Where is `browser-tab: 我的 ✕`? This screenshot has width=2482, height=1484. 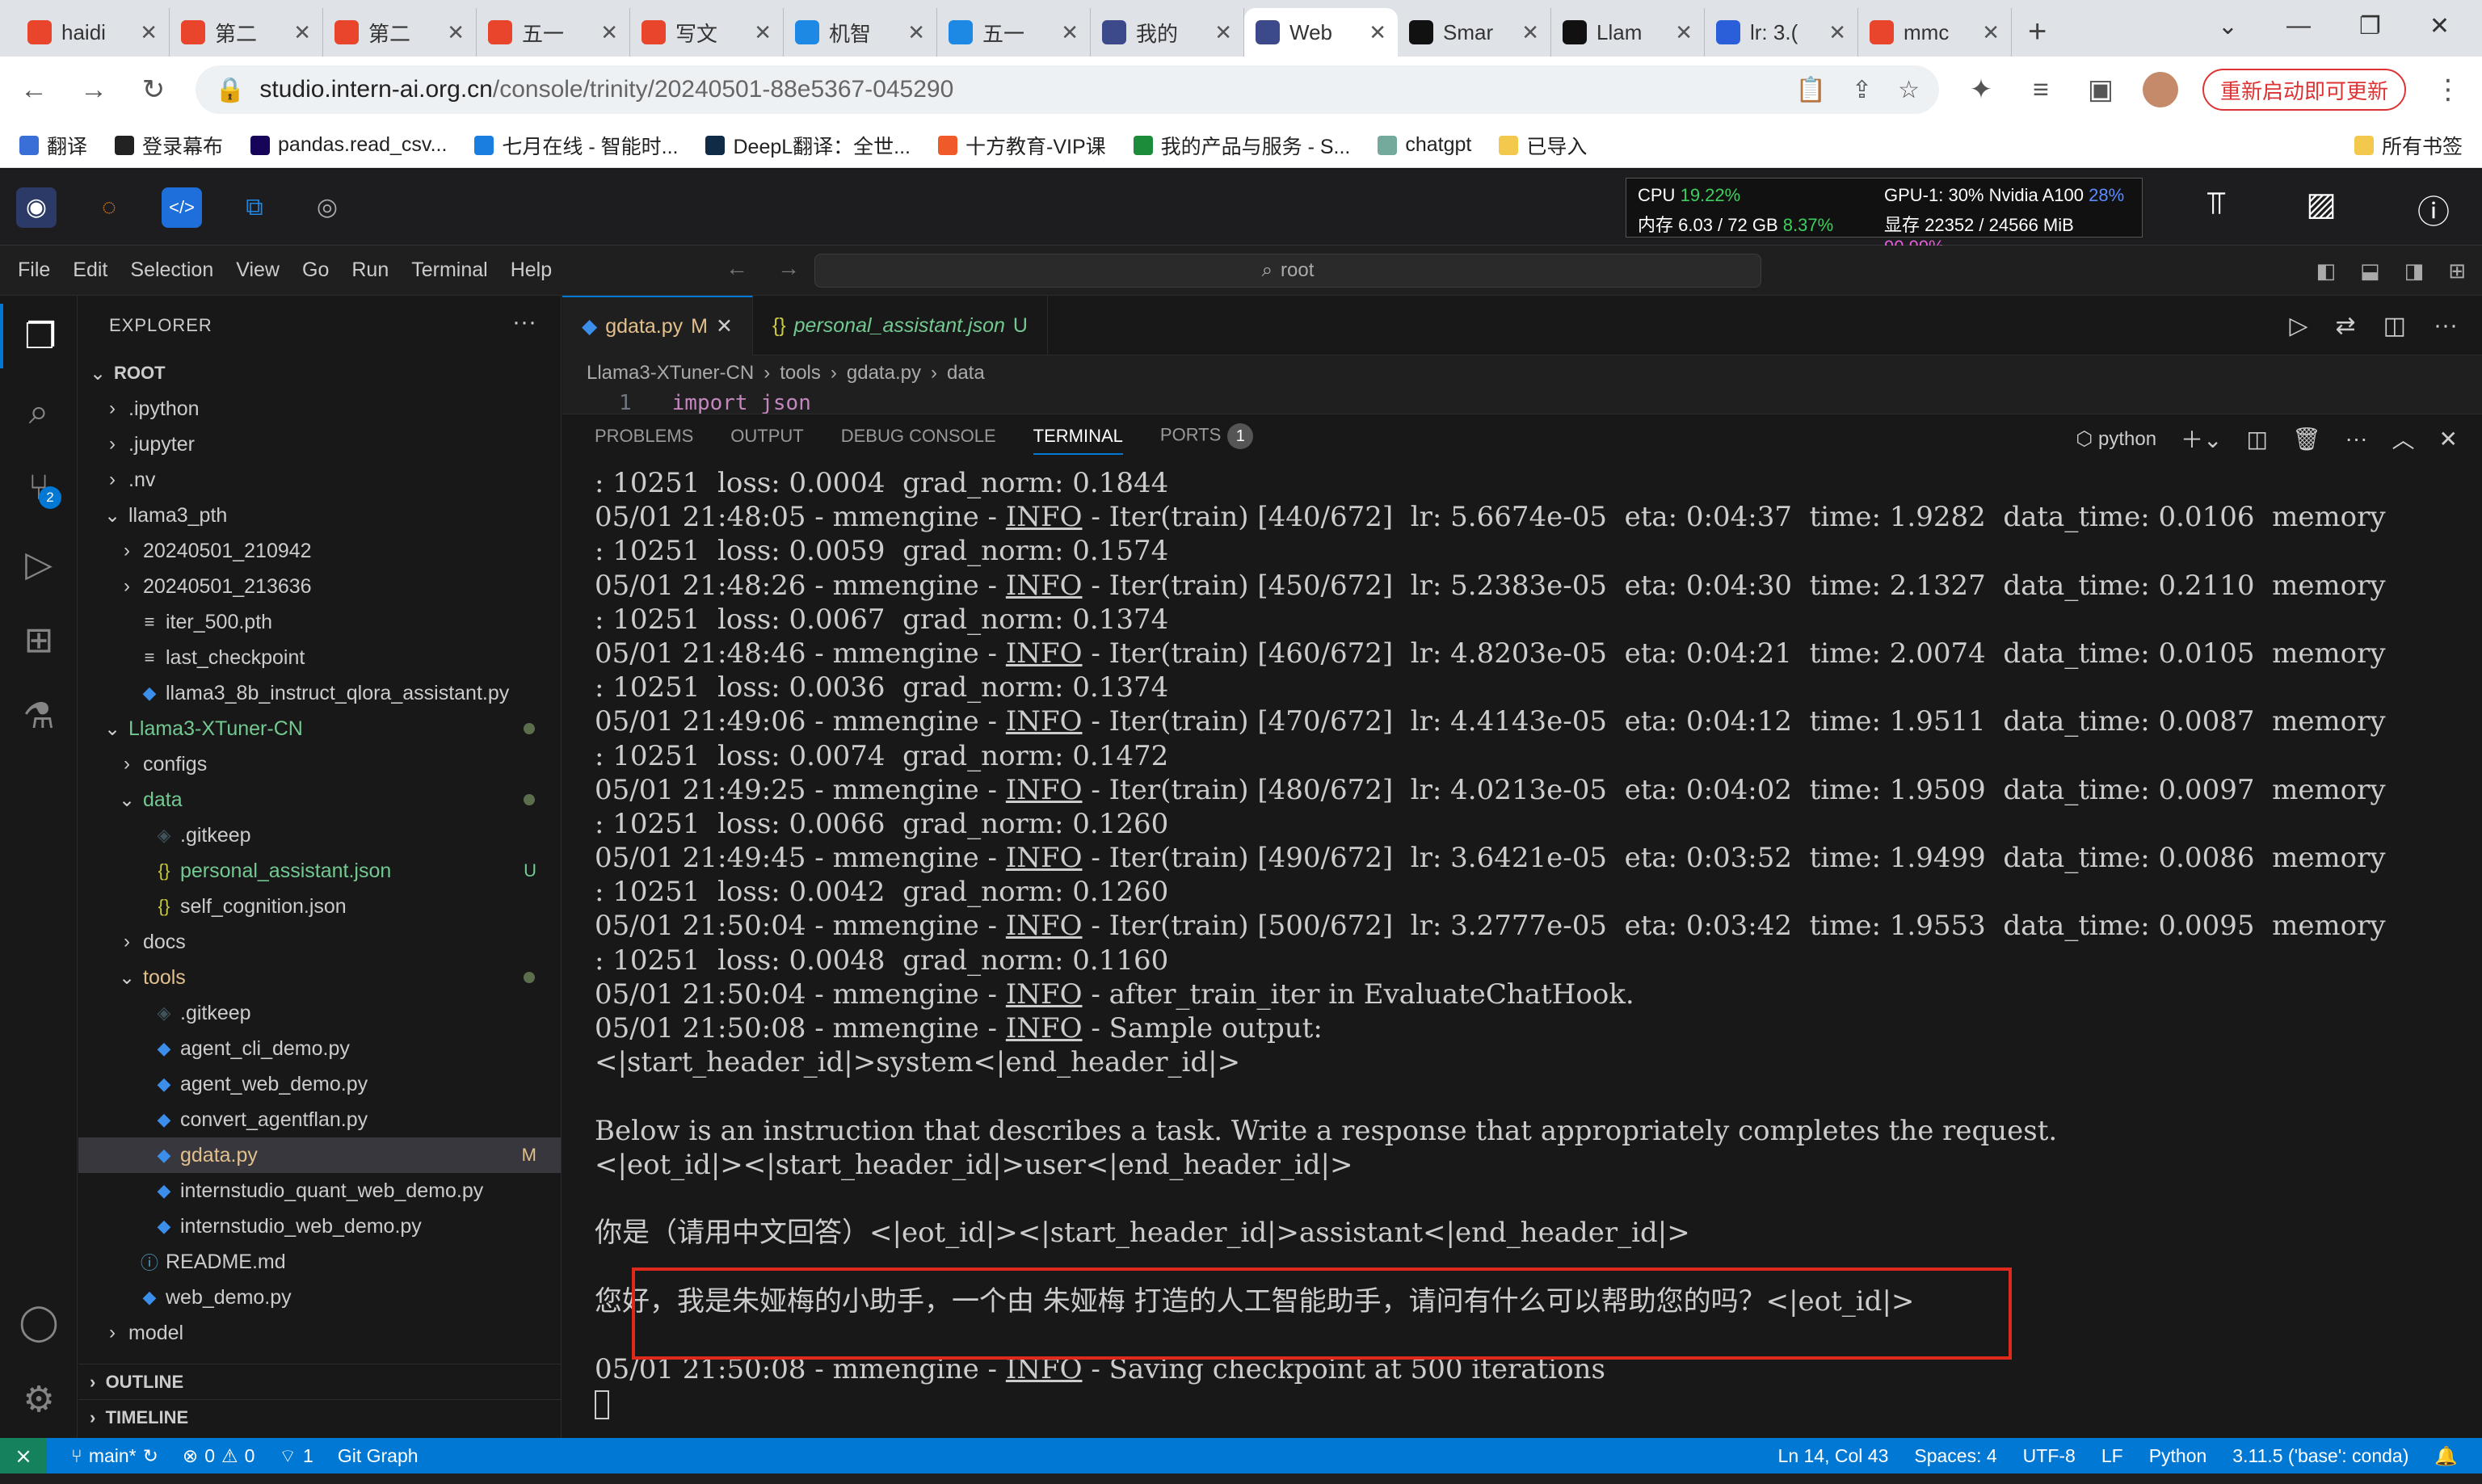
browser-tab: 我的 ✕ is located at coordinates (1167, 32).